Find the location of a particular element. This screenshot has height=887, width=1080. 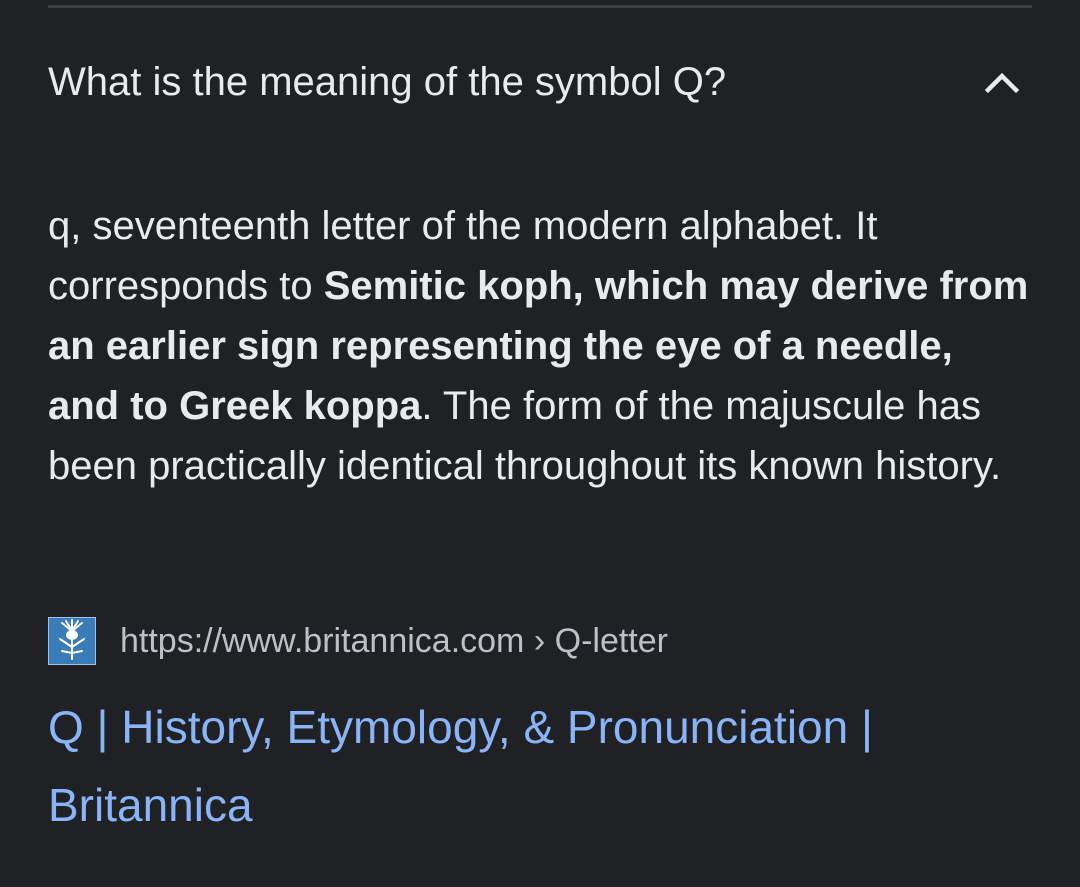

source-citation: https://www.britannica.com › Q-letter is located at coordinates (358, 641).